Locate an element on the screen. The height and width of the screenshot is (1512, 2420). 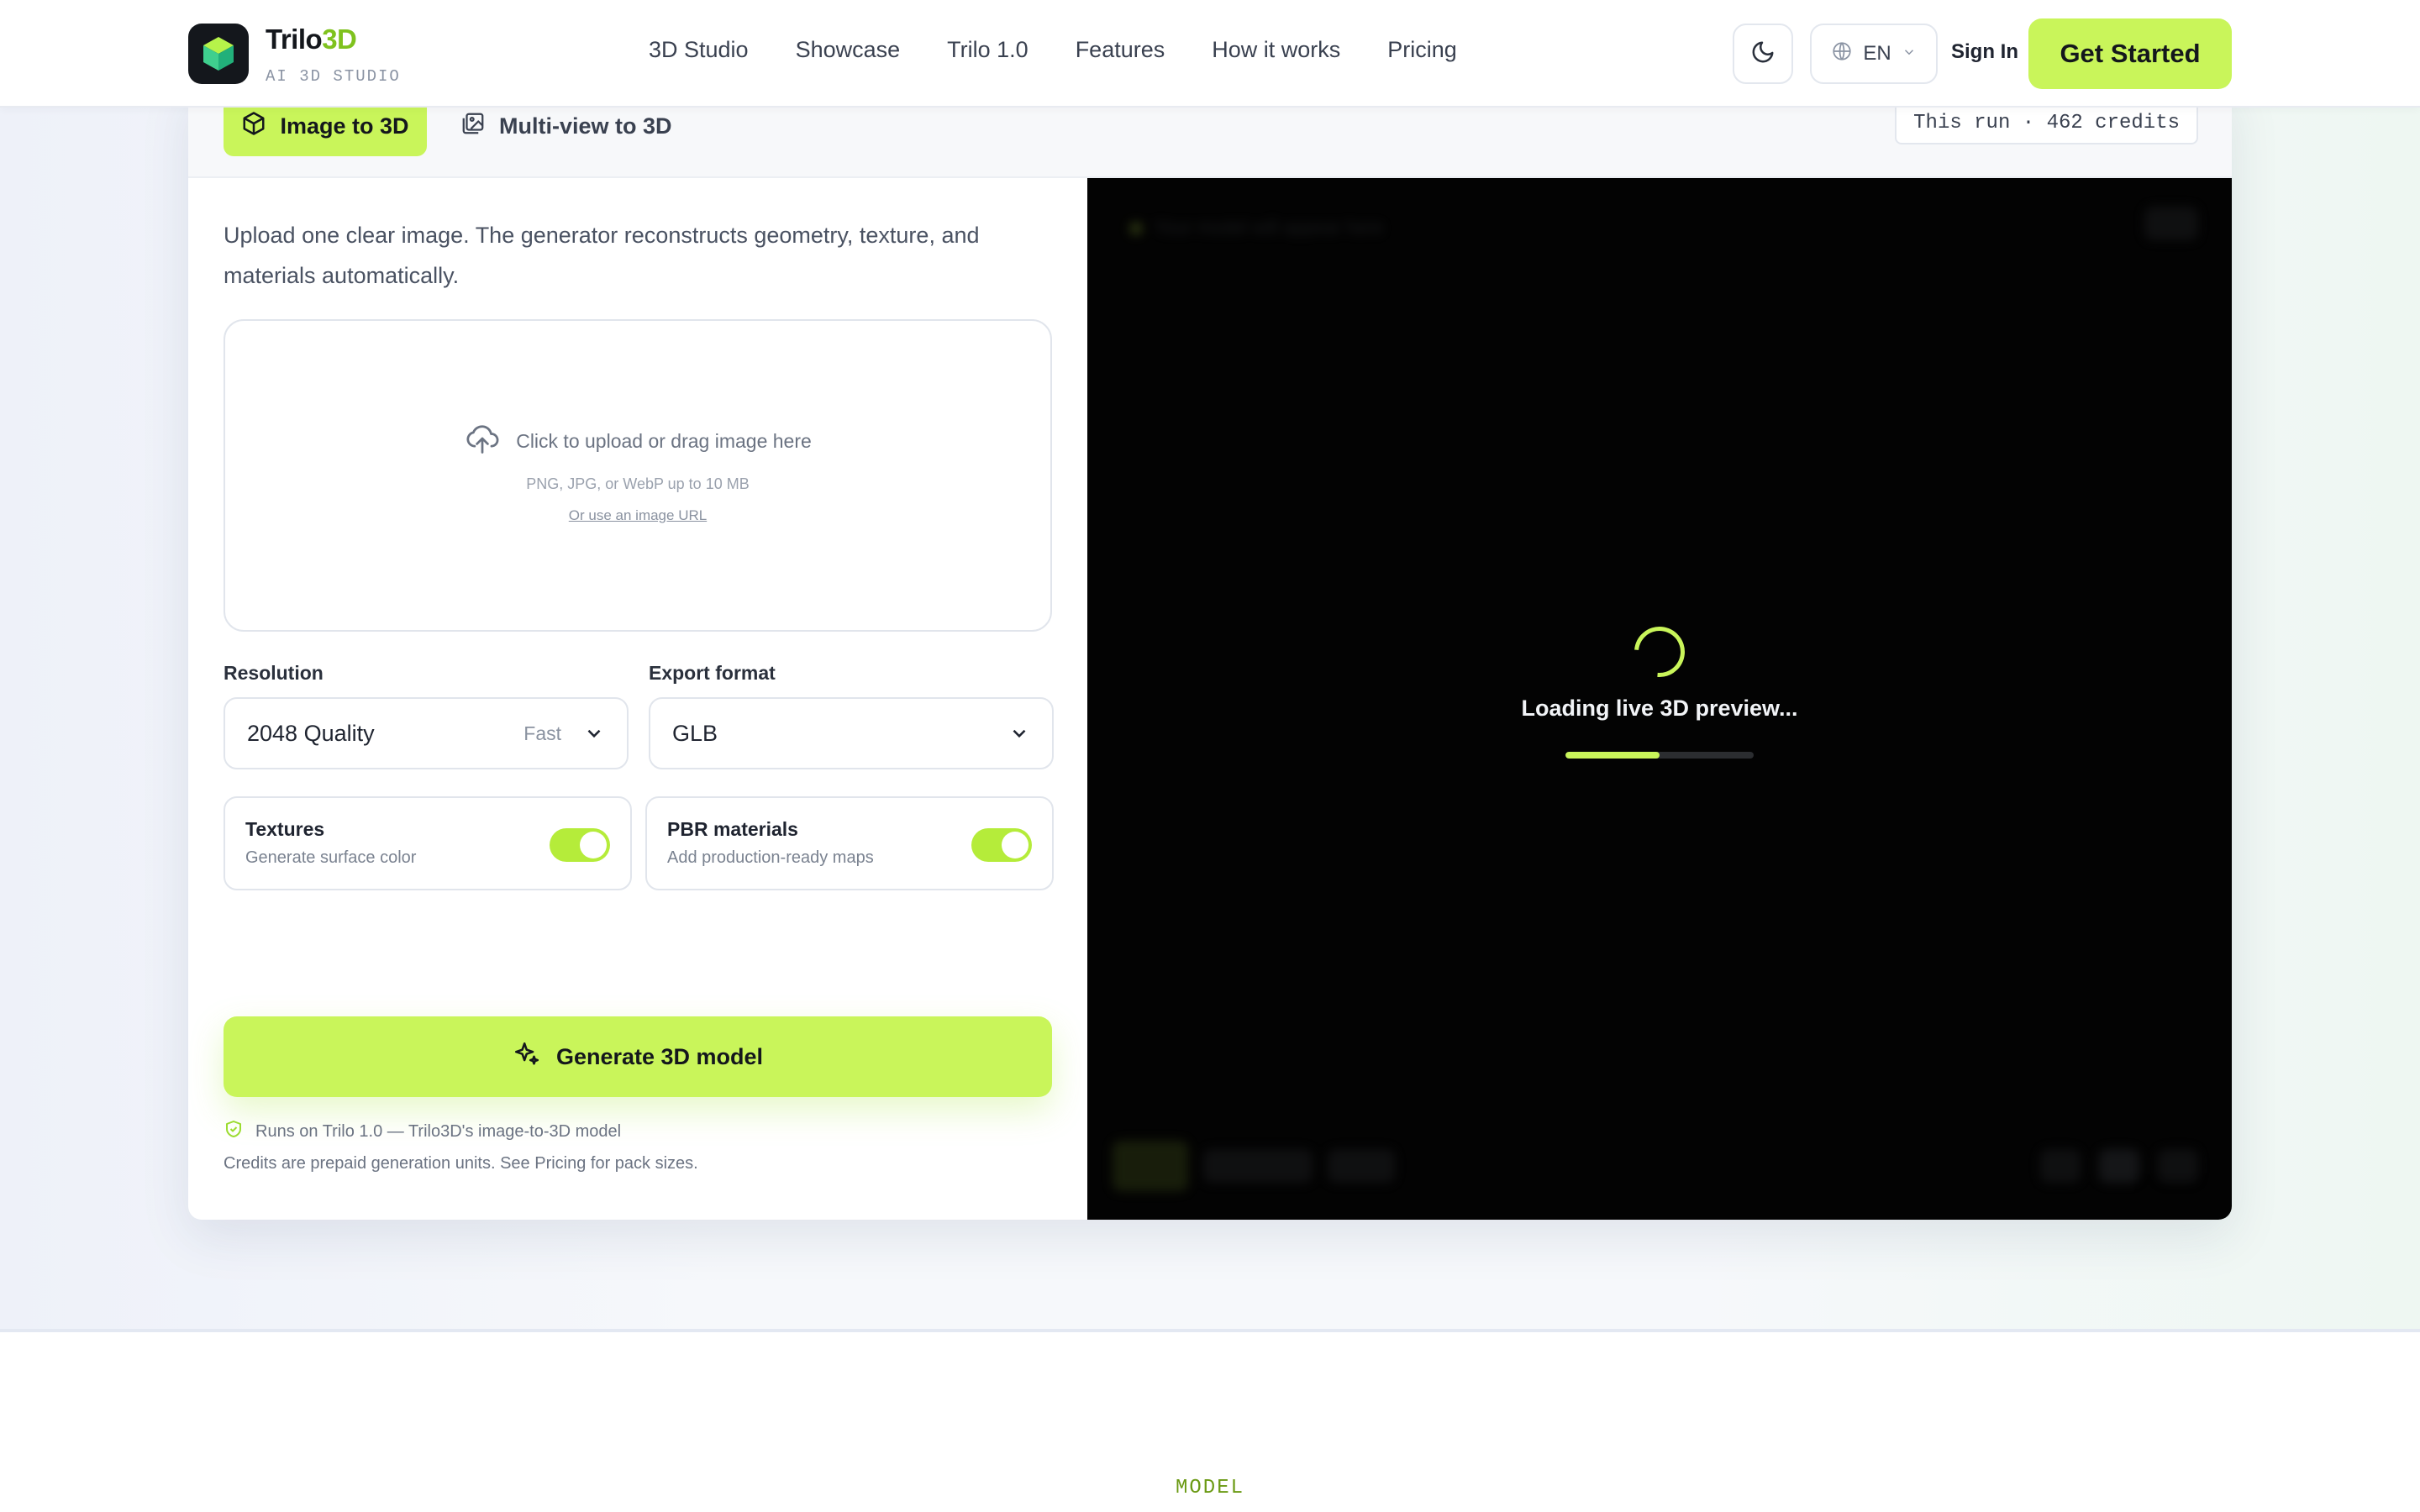
tab-label: Multi-view to 3D is located at coordinates (585, 126).